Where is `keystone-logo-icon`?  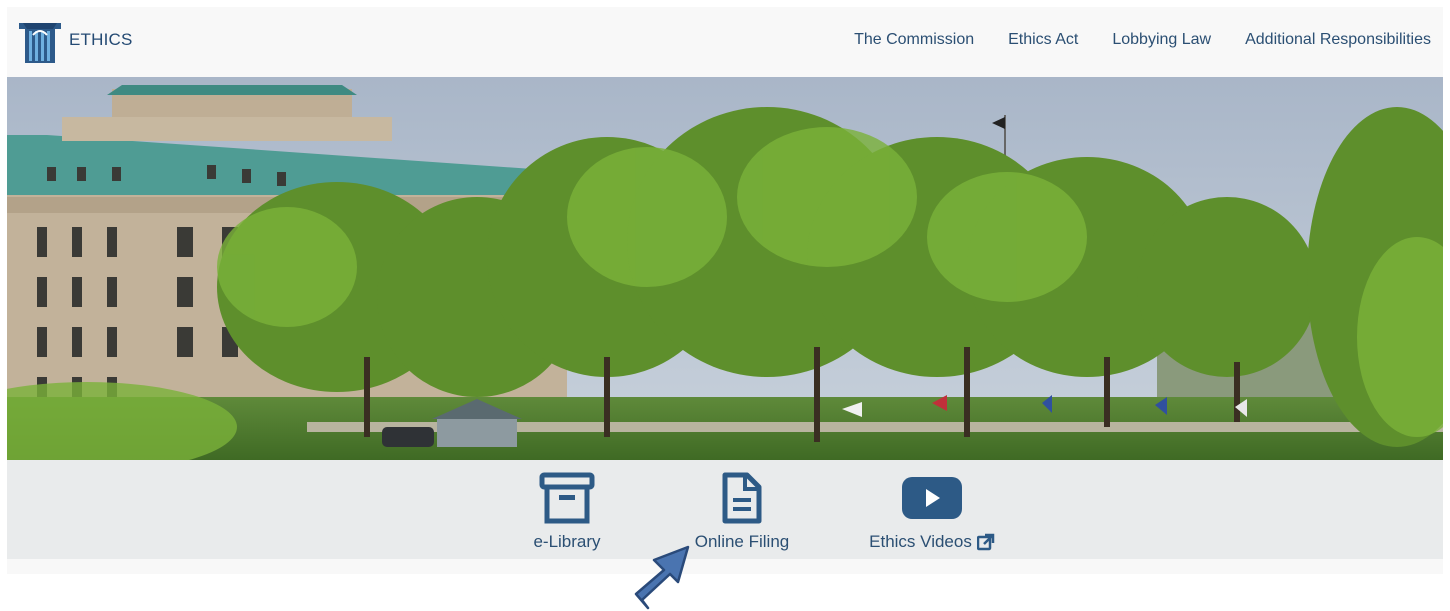 keystone-logo-icon is located at coordinates (40, 42).